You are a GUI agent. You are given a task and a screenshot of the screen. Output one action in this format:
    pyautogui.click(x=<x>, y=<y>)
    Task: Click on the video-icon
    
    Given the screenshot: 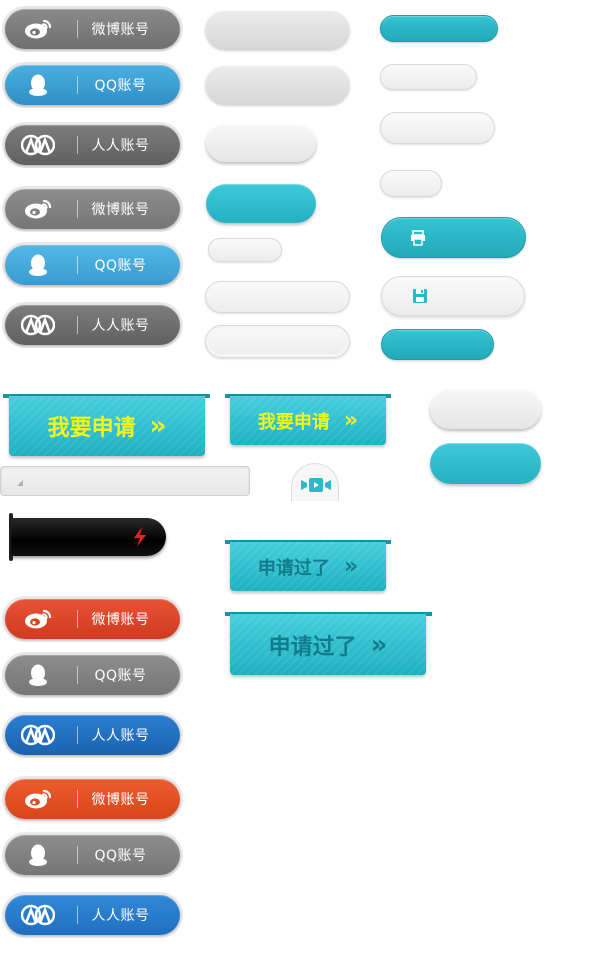 What is the action you would take?
    pyautogui.click(x=316, y=487)
    